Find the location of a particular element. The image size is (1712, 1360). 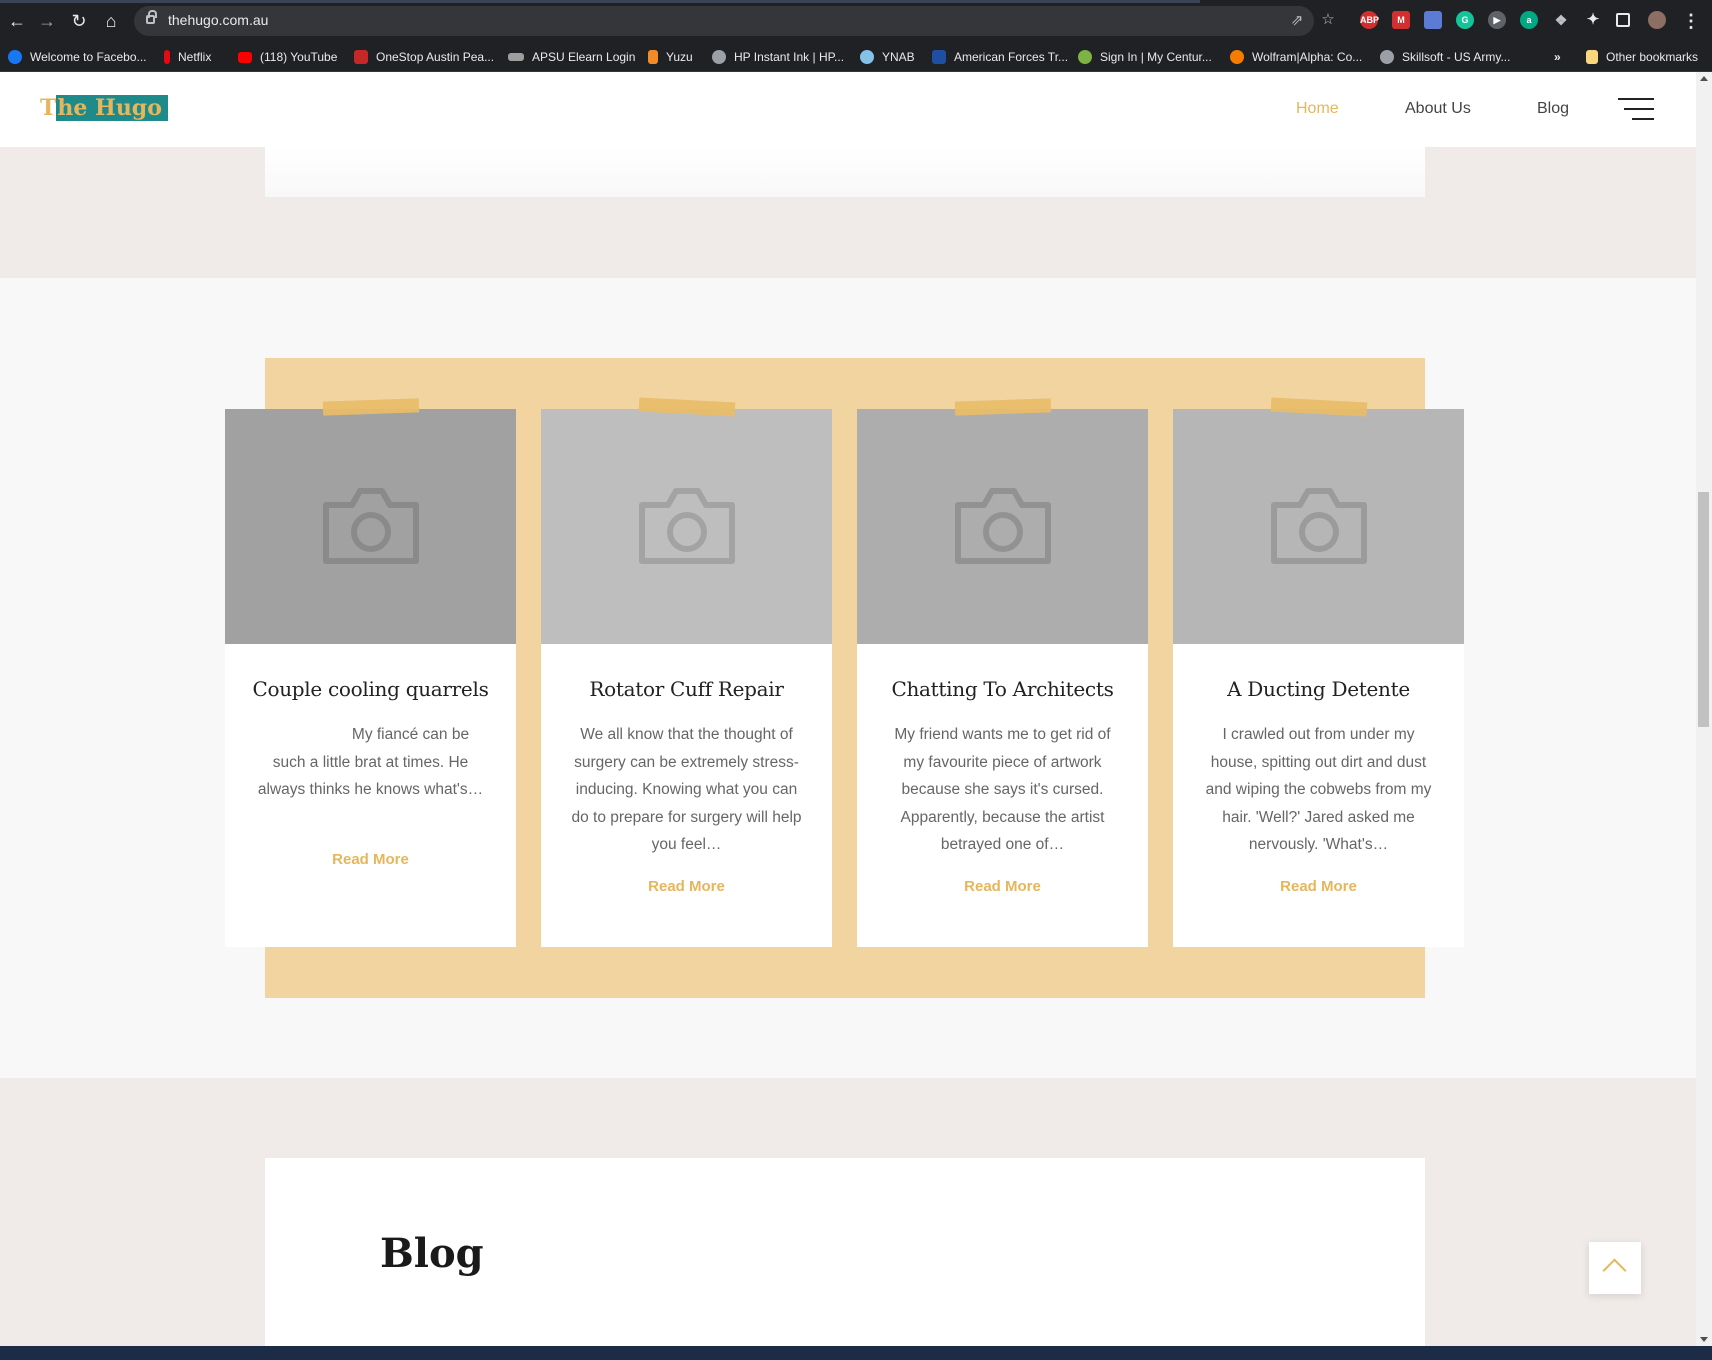

more-bookmarks-chevron: » is located at coordinates (1557, 57).